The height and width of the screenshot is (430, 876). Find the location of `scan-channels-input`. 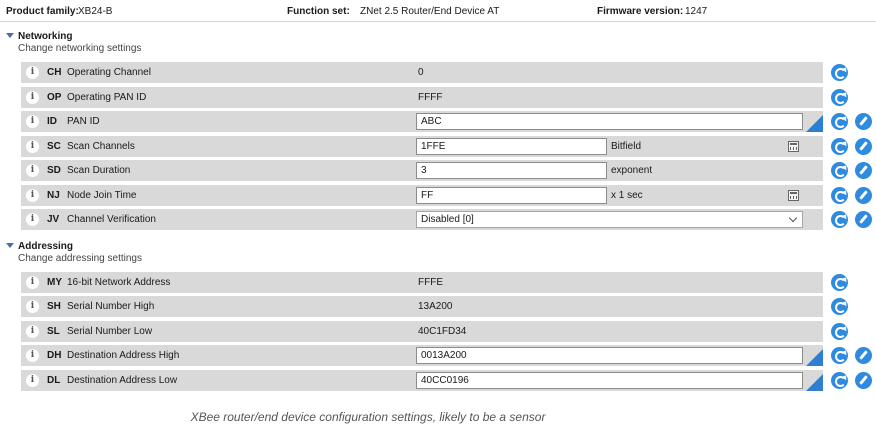

scan-channels-input is located at coordinates (511, 146).